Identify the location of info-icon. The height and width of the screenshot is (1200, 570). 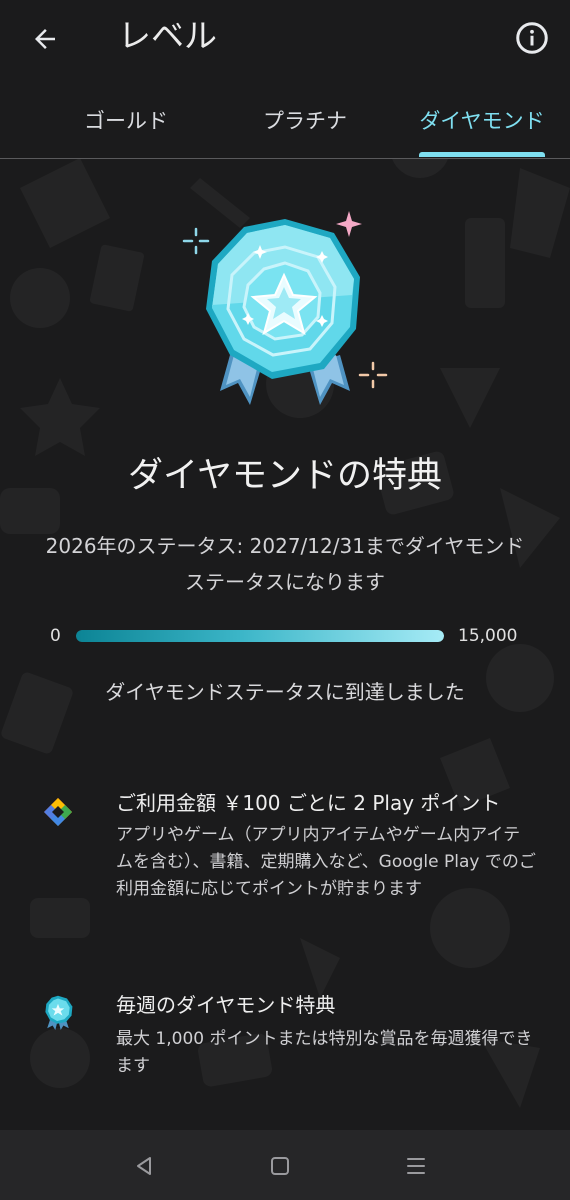
(532, 38).